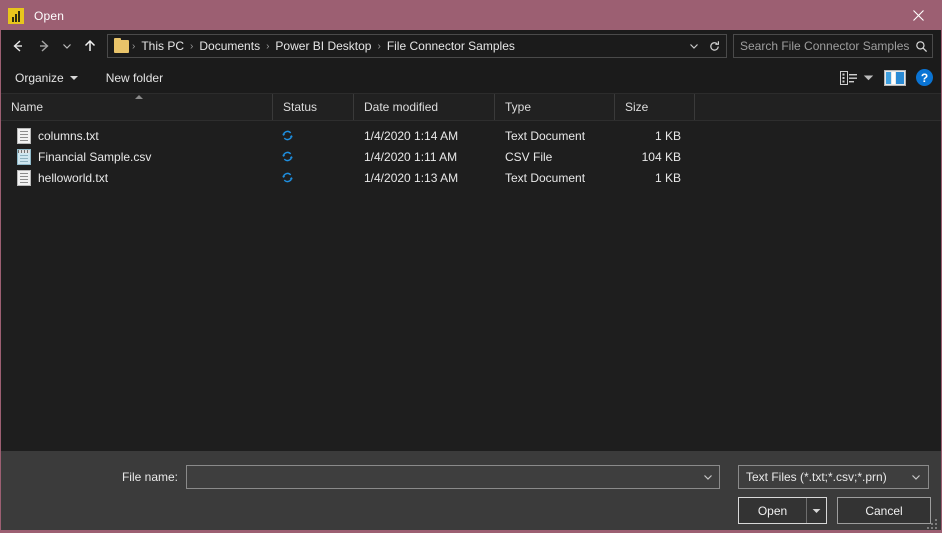  Describe the element at coordinates (637, 107) in the screenshot. I see `column-header-label: Size` at that location.